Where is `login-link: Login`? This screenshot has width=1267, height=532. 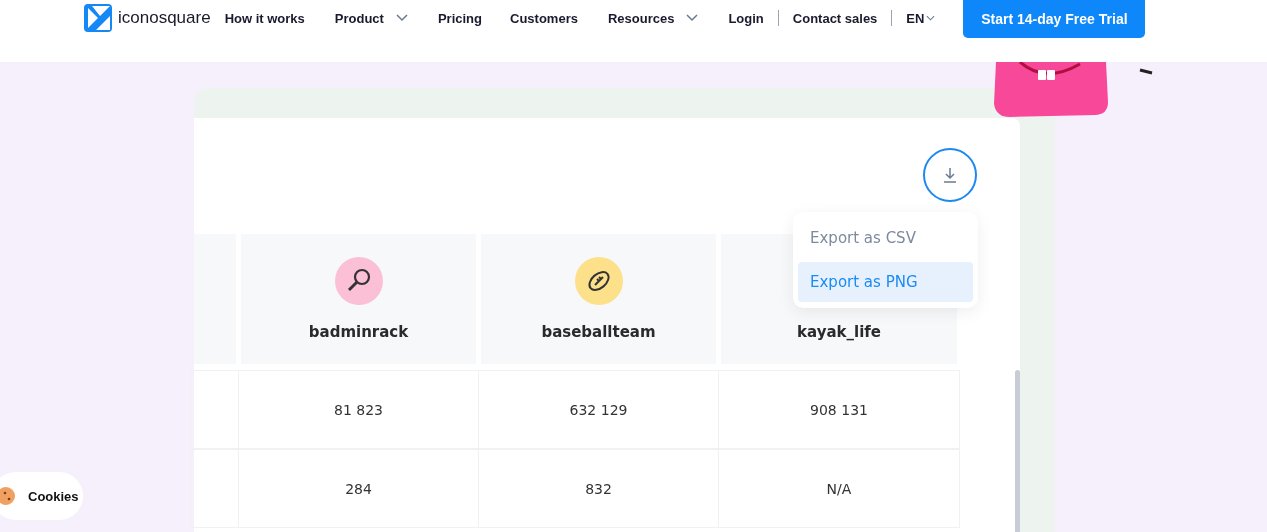 login-link: Login is located at coordinates (746, 18).